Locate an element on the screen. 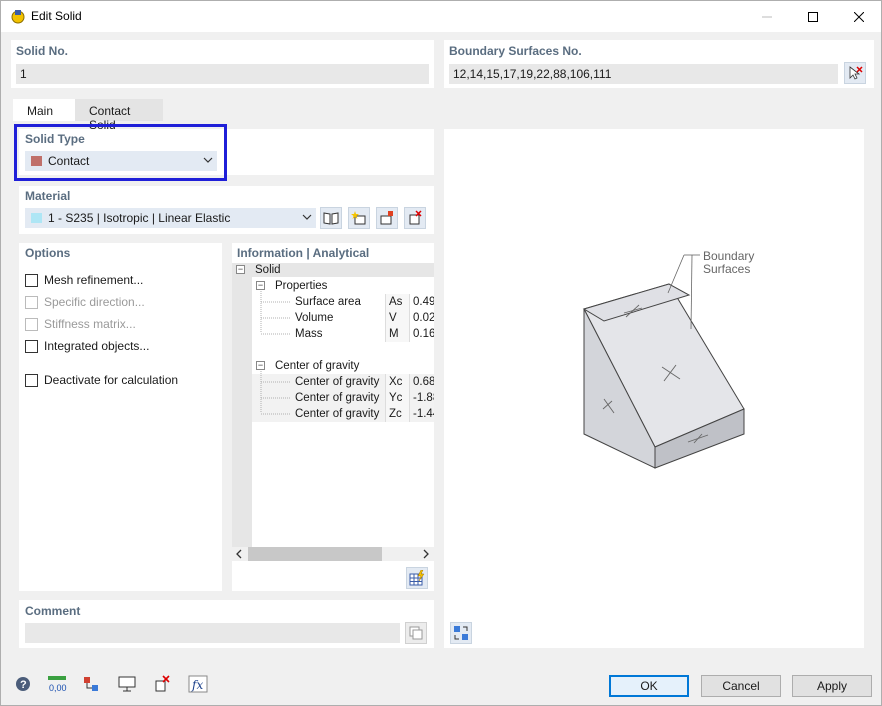  model-tree-button is located at coordinates (91, 684).